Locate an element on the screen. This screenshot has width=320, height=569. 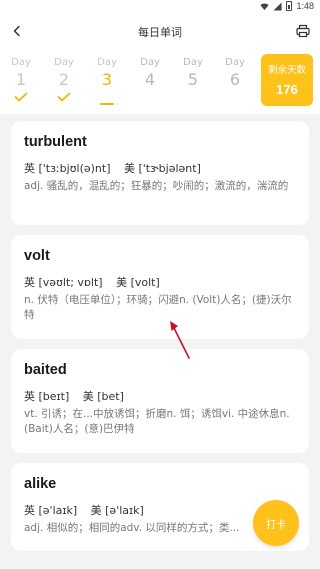
us-phonetic: 美 ['tɝbjələnt] is located at coordinates (162, 168).